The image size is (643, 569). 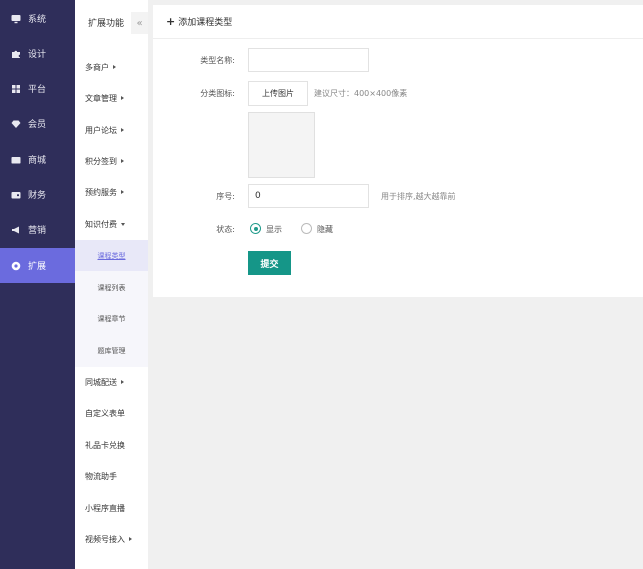 I want to click on sub-nav-item-knowledge: 知识付费, so click(x=111, y=224).